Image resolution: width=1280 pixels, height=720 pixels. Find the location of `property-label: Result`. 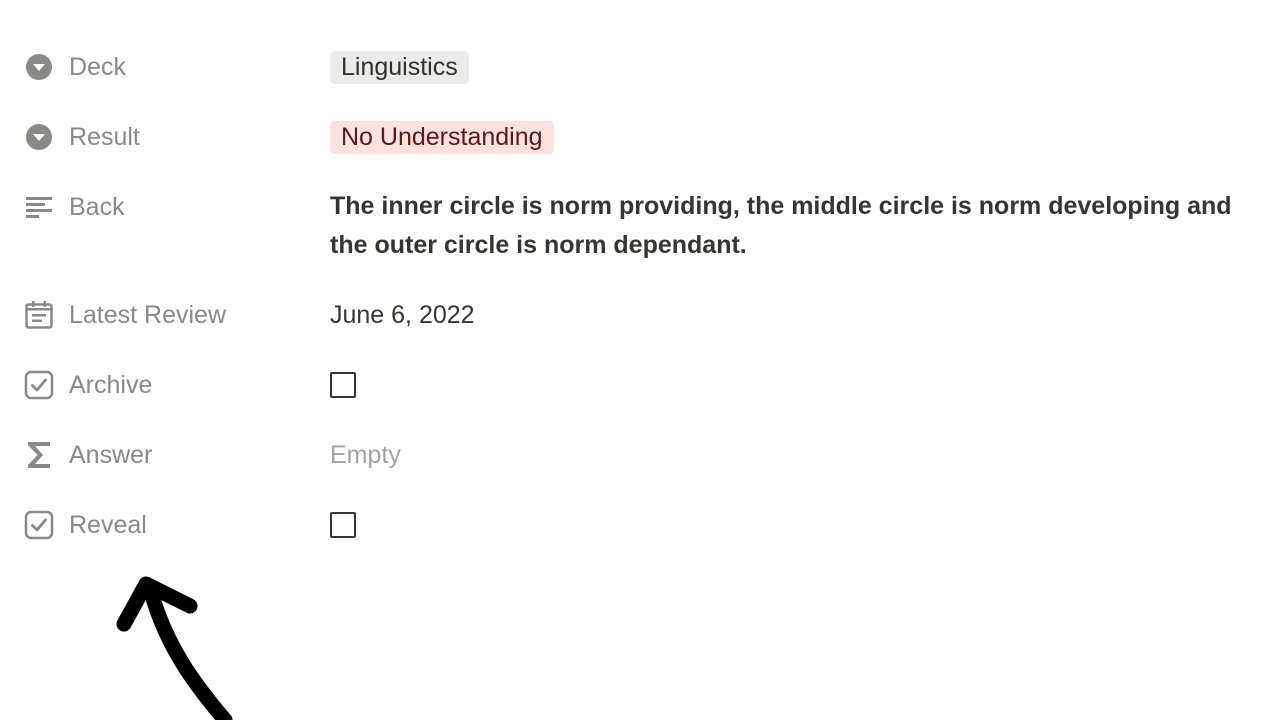

property-label: Result is located at coordinates (104, 137).